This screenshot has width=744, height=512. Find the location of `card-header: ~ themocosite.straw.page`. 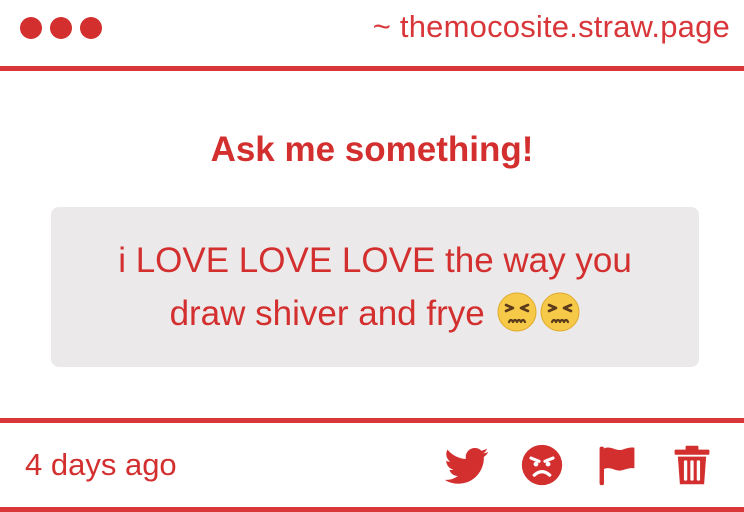

card-header: ~ themocosite.straw.page is located at coordinates (372, 35).